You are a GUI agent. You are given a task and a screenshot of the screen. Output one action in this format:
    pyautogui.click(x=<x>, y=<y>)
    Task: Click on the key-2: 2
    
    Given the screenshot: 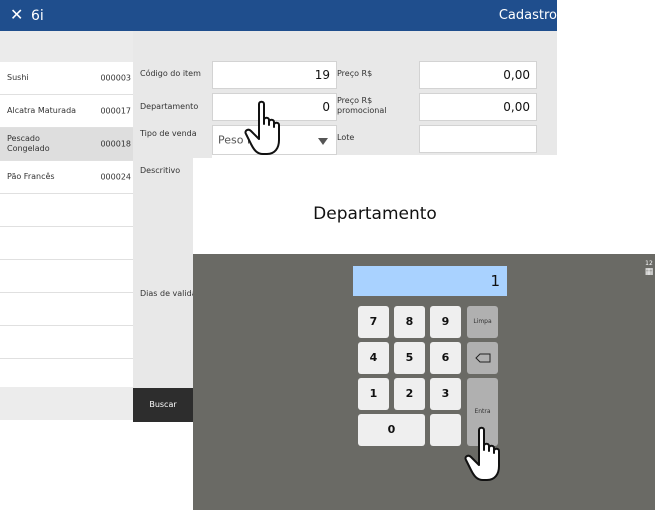 What is the action you would take?
    pyautogui.click(x=409, y=394)
    